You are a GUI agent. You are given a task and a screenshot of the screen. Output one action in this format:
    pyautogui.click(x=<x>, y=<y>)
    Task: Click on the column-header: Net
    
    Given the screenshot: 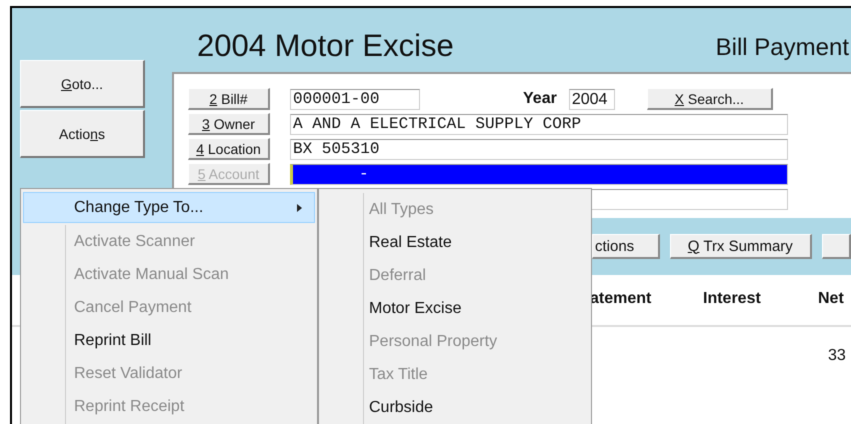 What is the action you would take?
    pyautogui.click(x=831, y=299)
    